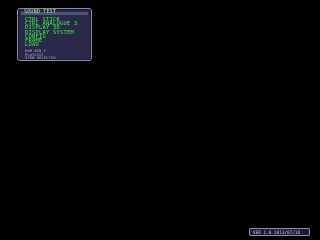 This screenshot has height=240, width=320. Describe the element at coordinates (277, 232) in the screenshot. I see `version-text: VER 1.0 2013/07/18` at that location.